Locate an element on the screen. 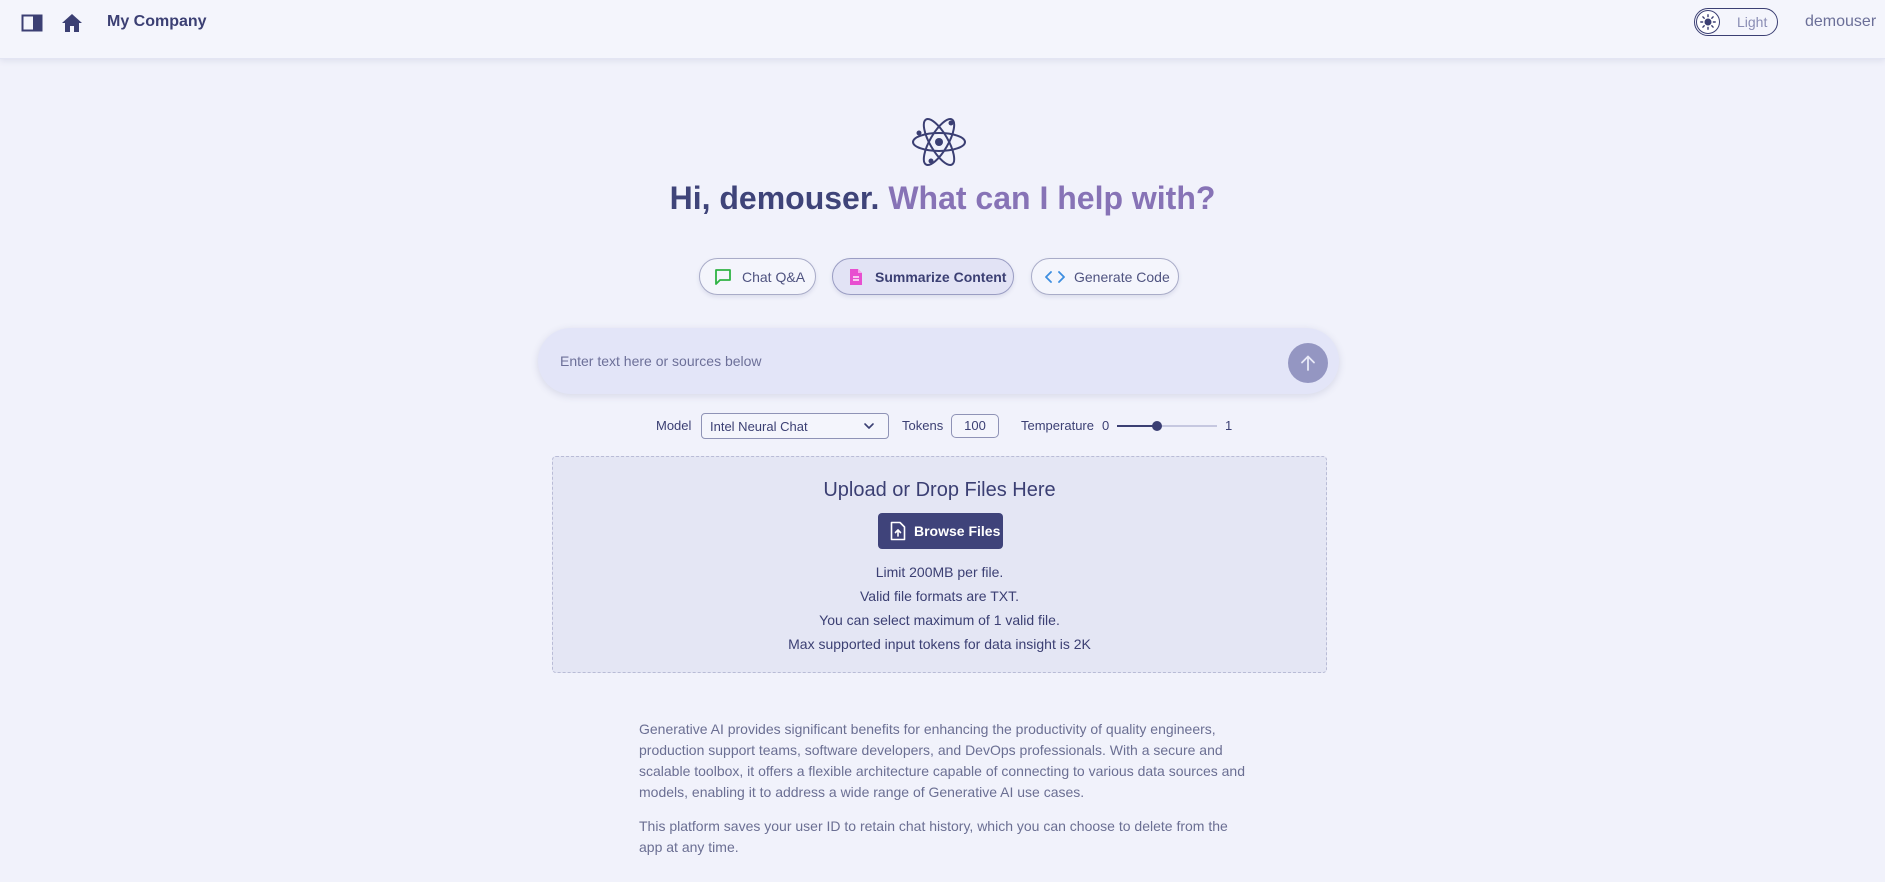 Image resolution: width=1885 pixels, height=882 pixels. slider-thumb is located at coordinates (1157, 426).